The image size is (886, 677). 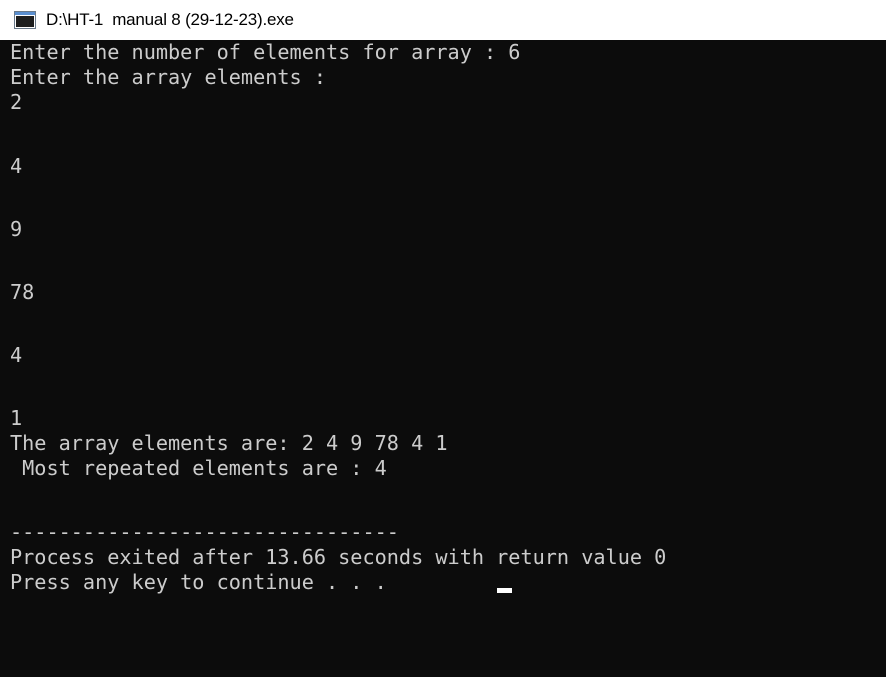 What do you see at coordinates (16, 229) in the screenshot?
I see `console-line: 9` at bounding box center [16, 229].